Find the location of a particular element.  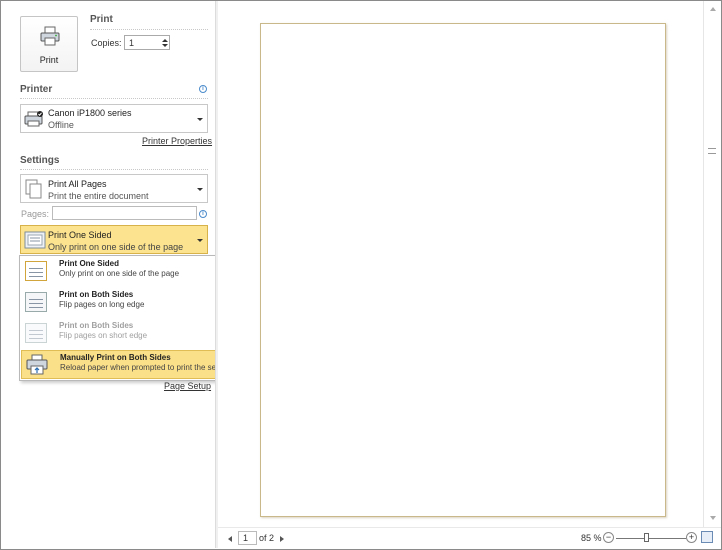

copies-label: Copies: is located at coordinates (106, 43).